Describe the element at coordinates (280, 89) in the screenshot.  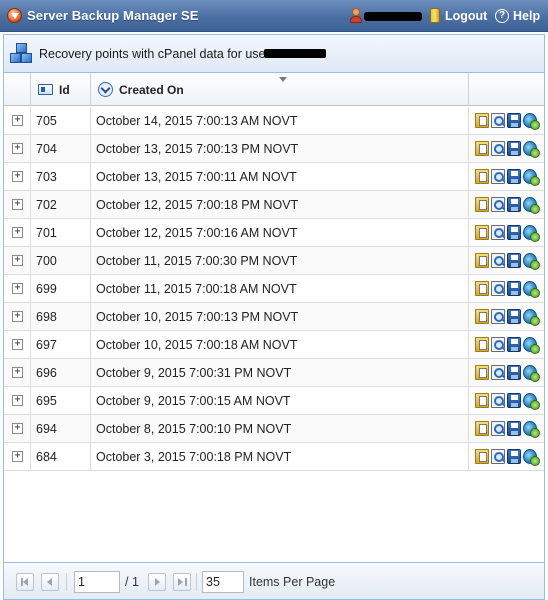
I see `column-header-created-on: Created On` at that location.